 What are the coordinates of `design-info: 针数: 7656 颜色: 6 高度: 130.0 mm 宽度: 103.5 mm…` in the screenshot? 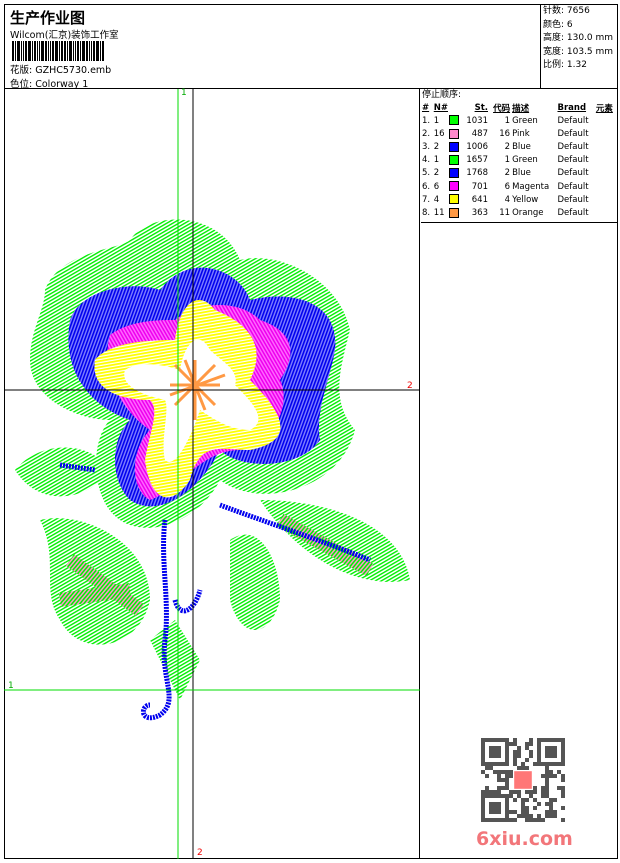 It's located at (579, 46).